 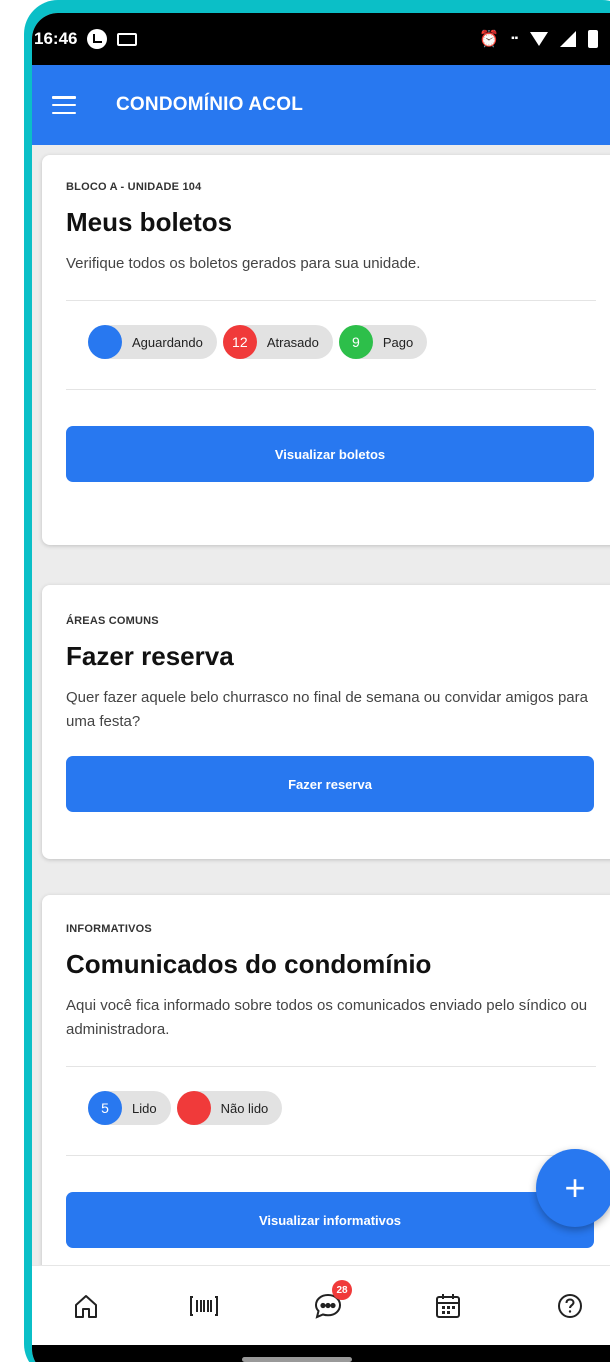 What do you see at coordinates (167, 342) in the screenshot?
I see `chip-label: Aguardando` at bounding box center [167, 342].